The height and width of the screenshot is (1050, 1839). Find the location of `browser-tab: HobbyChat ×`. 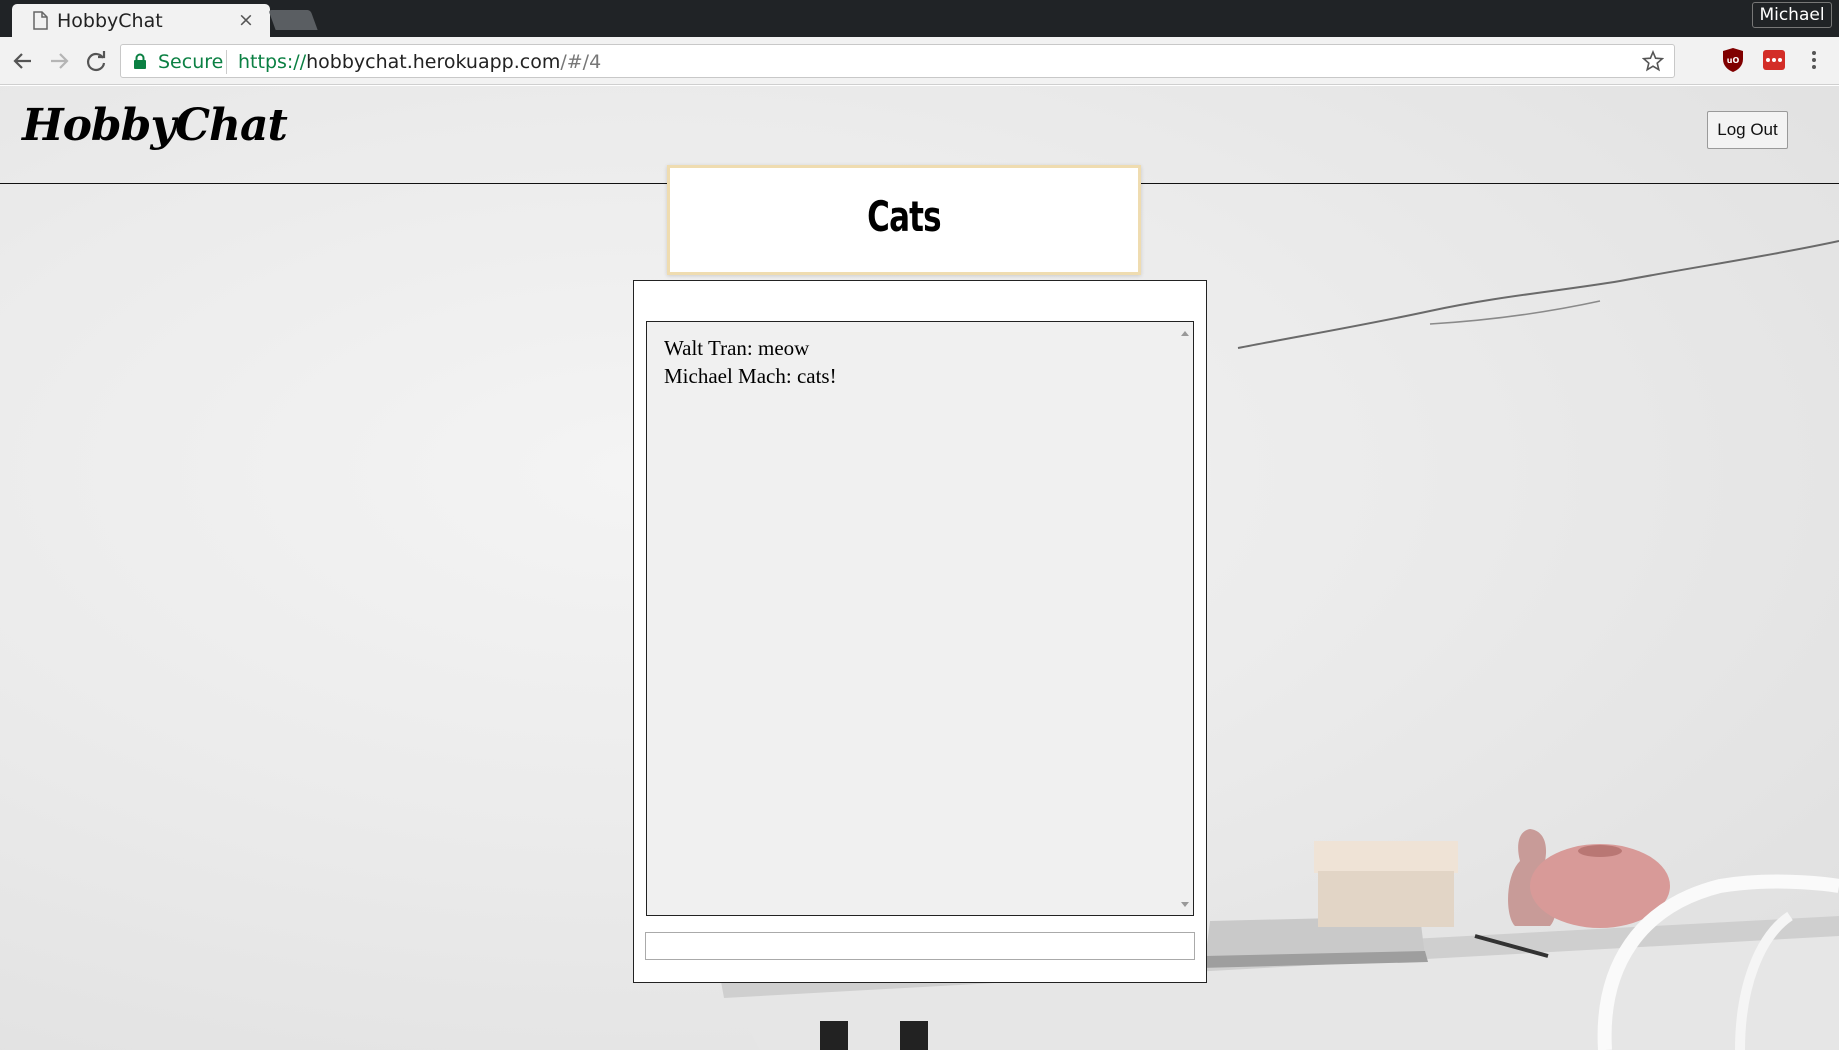

browser-tab: HobbyChat × is located at coordinates (141, 20).